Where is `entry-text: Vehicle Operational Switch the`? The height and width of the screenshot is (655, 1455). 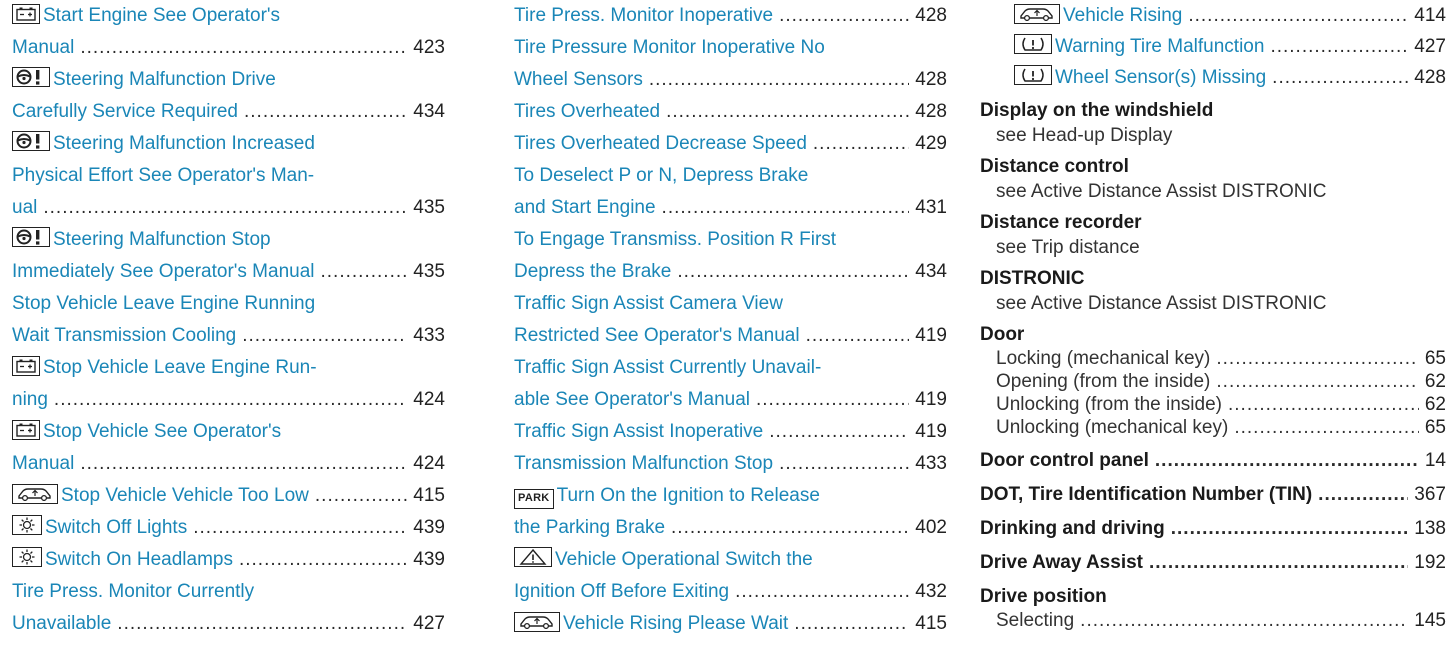
entry-text: Vehicle Operational Switch the is located at coordinates (684, 560).